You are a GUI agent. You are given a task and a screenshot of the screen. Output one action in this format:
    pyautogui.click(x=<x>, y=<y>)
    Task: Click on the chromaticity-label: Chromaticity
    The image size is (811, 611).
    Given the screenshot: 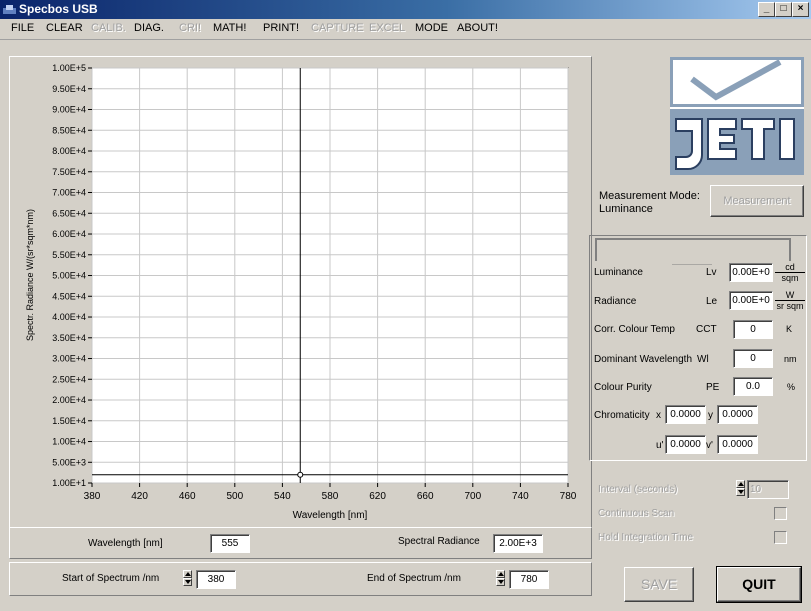 What is the action you would take?
    pyautogui.click(x=622, y=415)
    